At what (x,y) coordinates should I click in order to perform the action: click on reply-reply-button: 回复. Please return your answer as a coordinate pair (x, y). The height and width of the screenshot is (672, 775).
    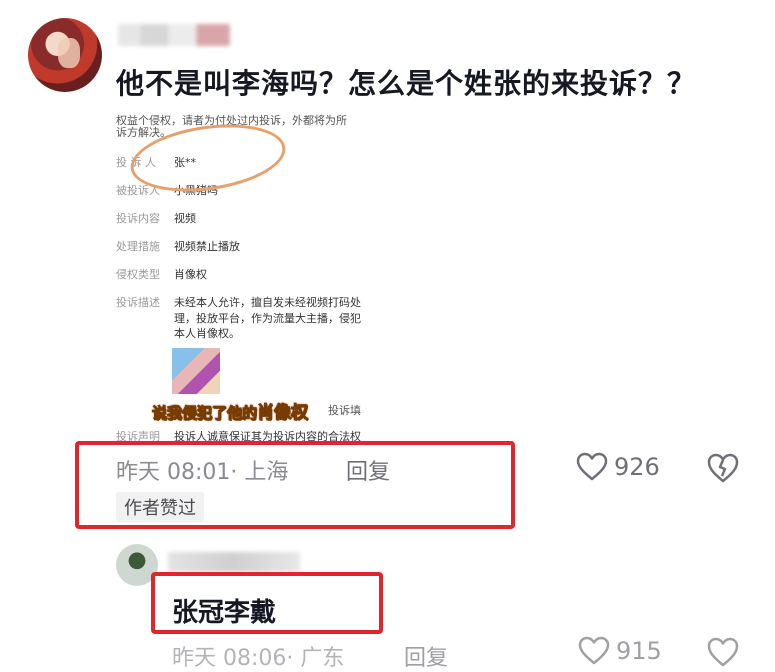
    Looking at the image, I should click on (426, 656).